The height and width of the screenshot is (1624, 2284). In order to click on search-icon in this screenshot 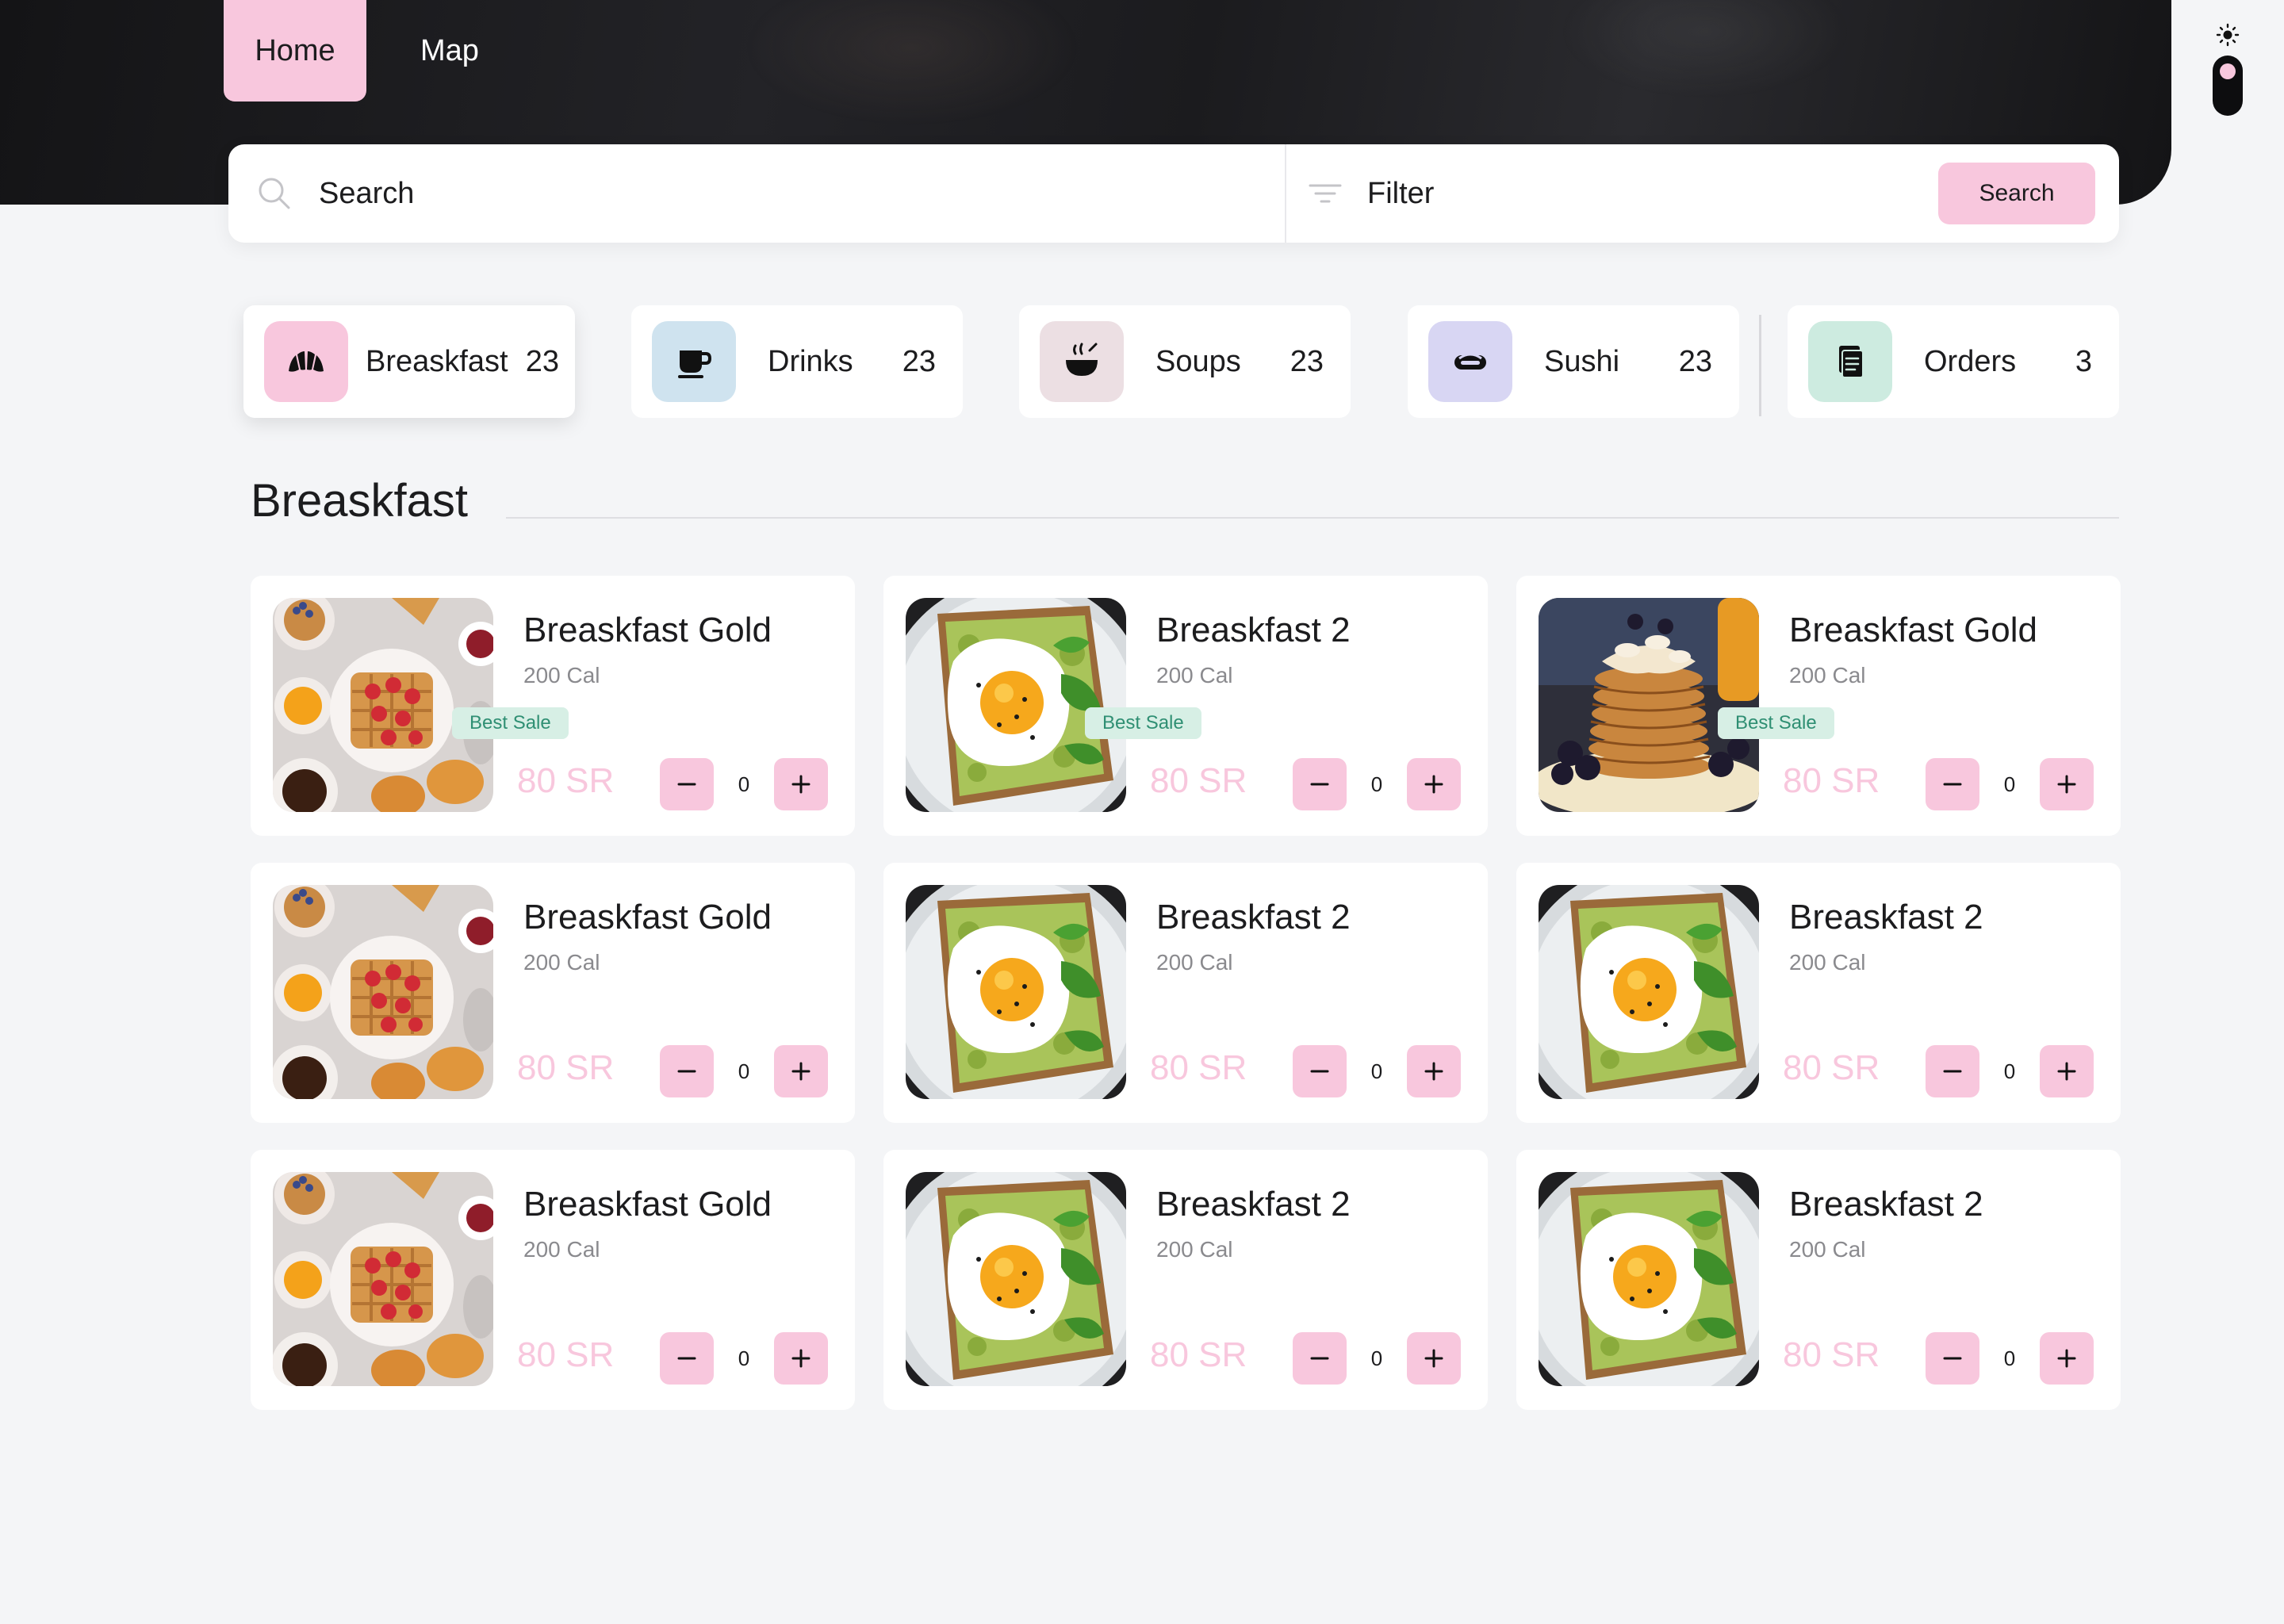, I will do `click(274, 193)`.